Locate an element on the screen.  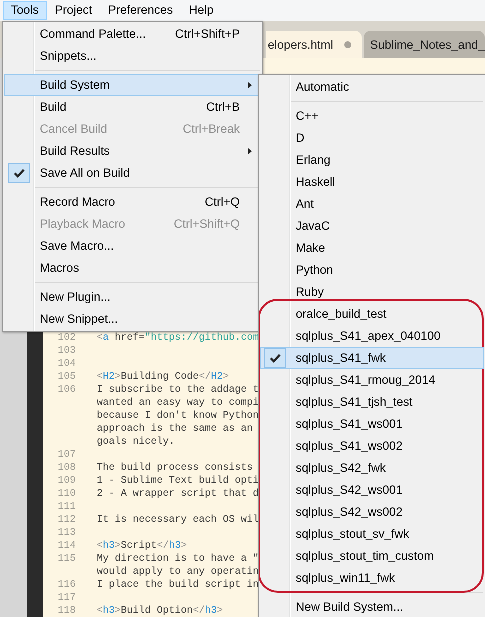
menu-item: Ant is located at coordinates (372, 204).